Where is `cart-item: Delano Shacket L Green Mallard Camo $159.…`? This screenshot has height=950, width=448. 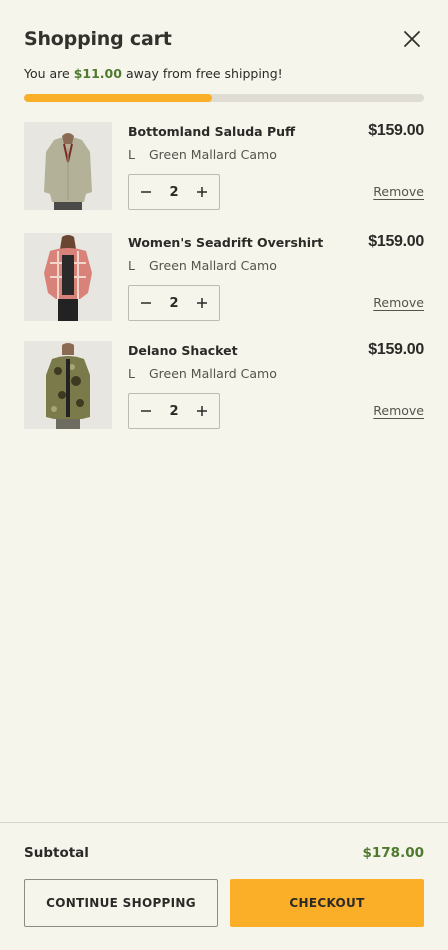
cart-item: Delano Shacket L Green Mallard Camo $159.… is located at coordinates (224, 386).